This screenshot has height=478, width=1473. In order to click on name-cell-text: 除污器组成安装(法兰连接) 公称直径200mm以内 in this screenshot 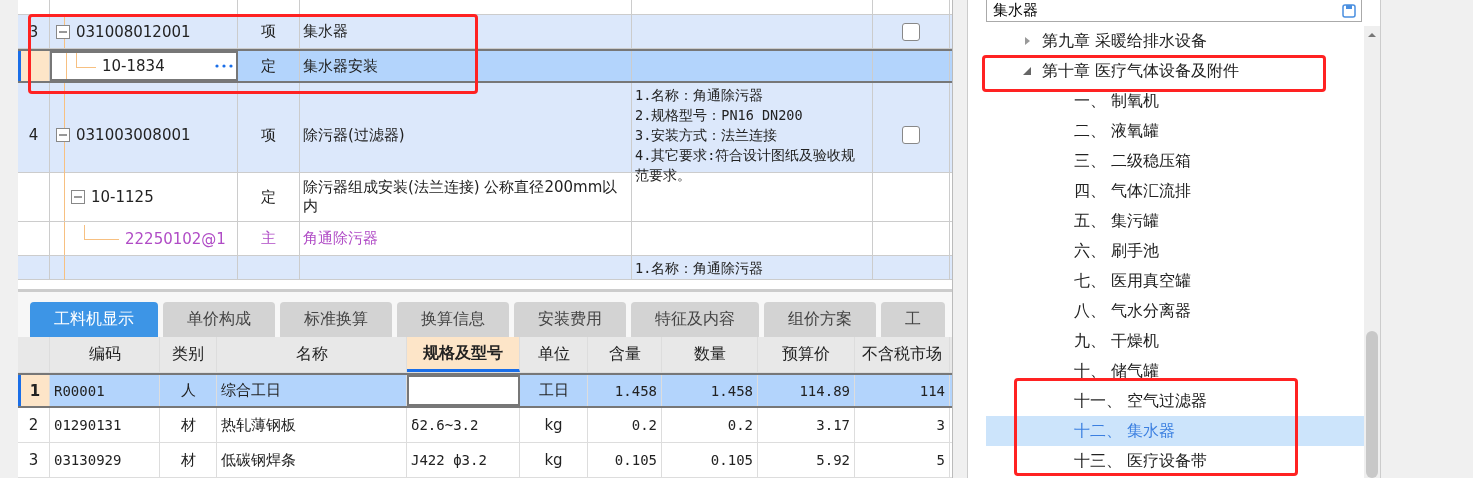, I will do `click(461, 197)`.